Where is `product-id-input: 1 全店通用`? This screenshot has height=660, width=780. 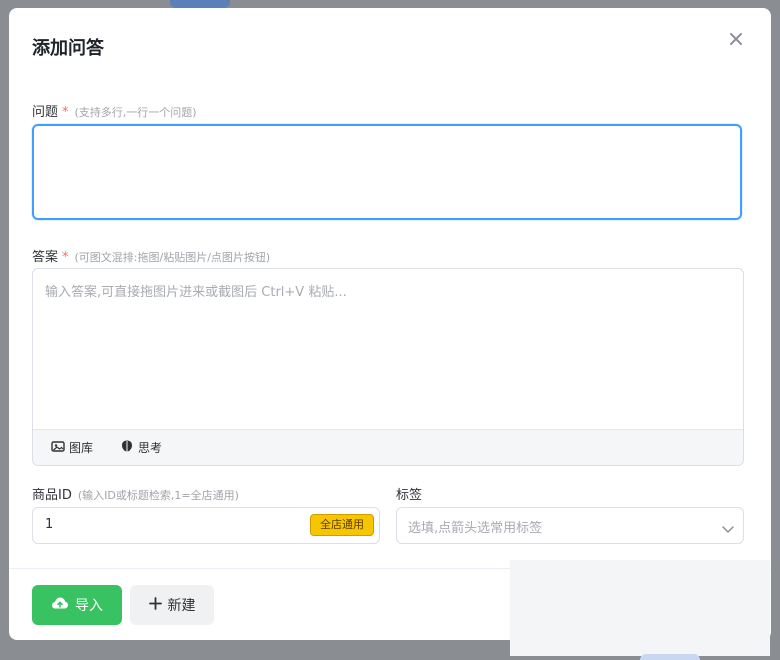
product-id-input: 1 全店通用 is located at coordinates (206, 525).